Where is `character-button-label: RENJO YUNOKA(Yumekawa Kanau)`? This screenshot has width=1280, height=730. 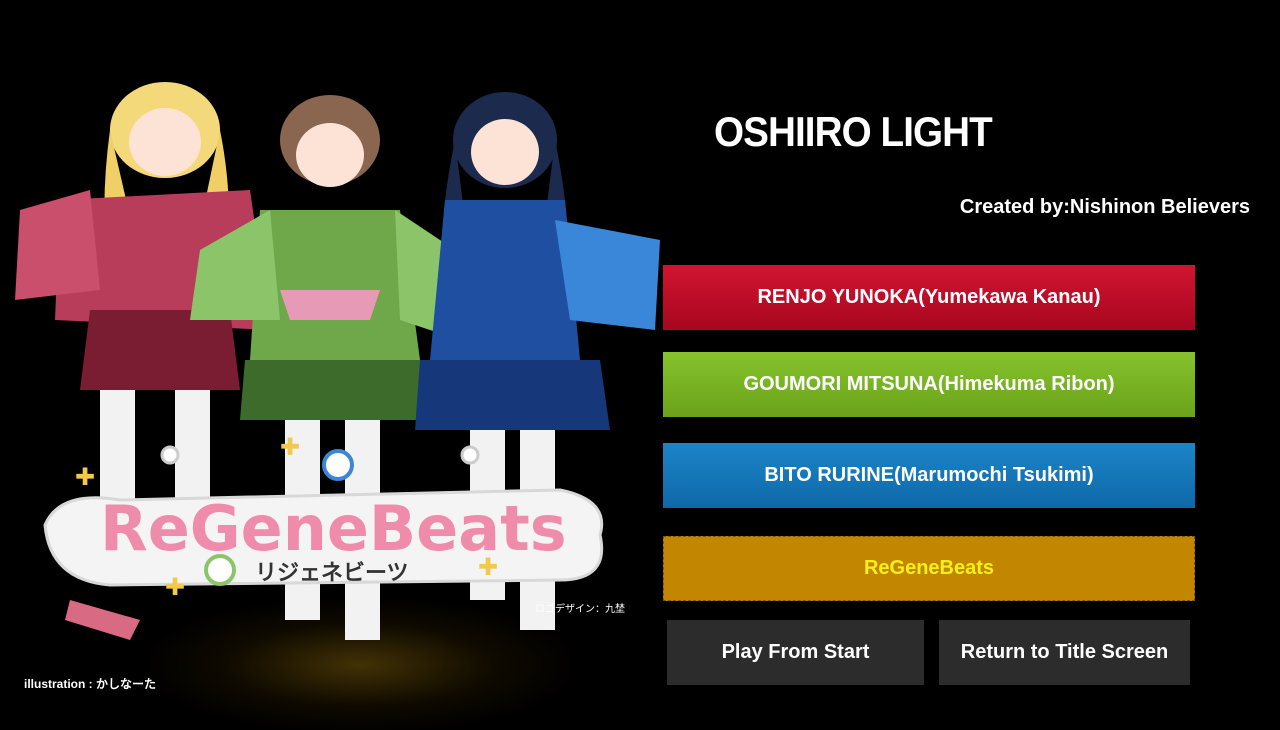 character-button-label: RENJO YUNOKA(Yumekawa Kanau) is located at coordinates (929, 297).